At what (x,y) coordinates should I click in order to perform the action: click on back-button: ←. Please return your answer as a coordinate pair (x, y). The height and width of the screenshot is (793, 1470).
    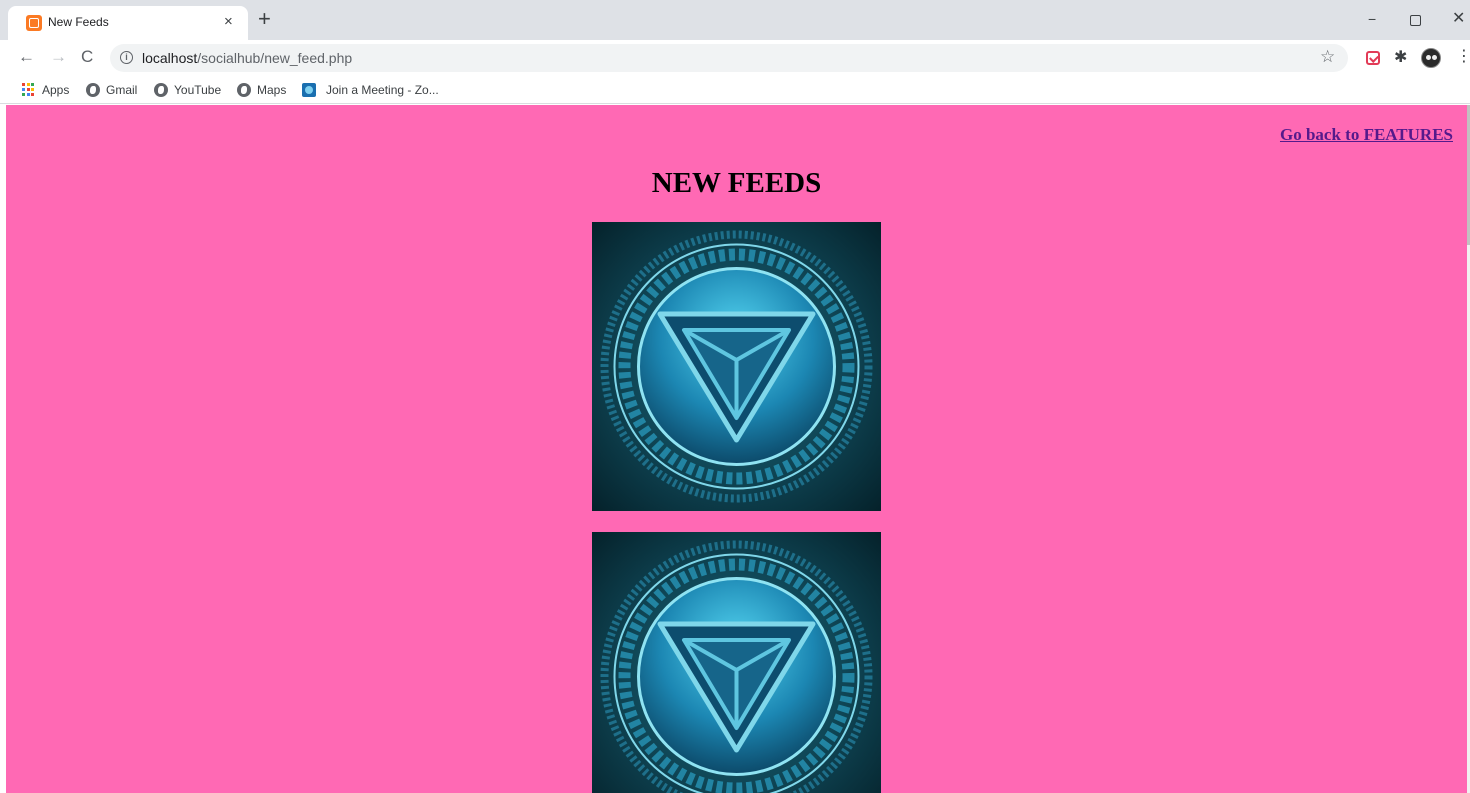
    Looking at the image, I should click on (26, 57).